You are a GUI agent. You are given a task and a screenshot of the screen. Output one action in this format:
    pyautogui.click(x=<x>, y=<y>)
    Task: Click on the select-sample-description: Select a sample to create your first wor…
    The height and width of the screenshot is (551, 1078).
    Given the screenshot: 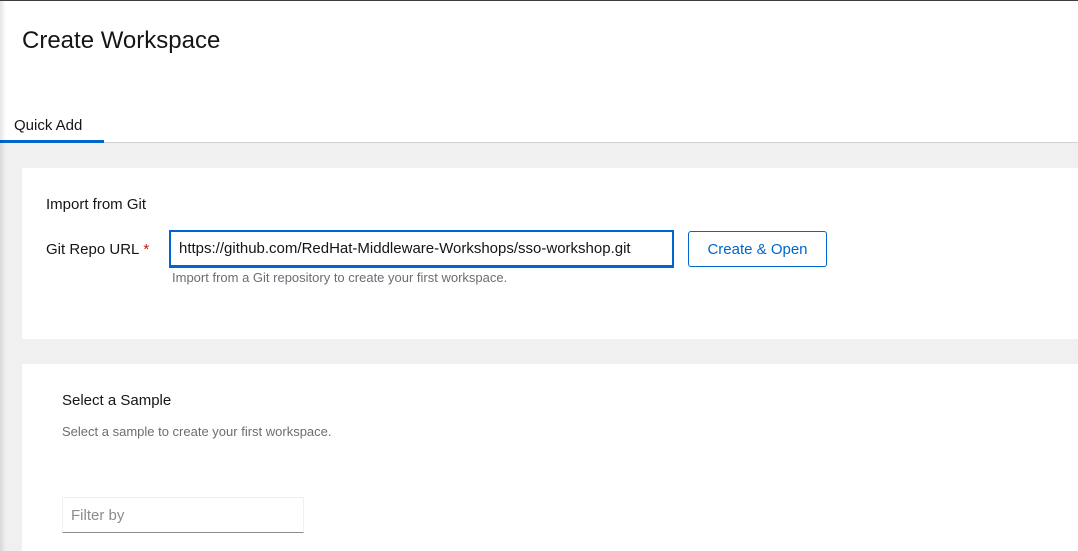 What is the action you would take?
    pyautogui.click(x=197, y=431)
    